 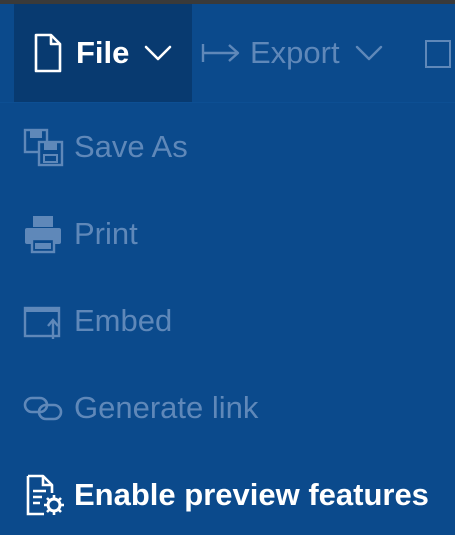 What do you see at coordinates (44, 234) in the screenshot?
I see `printer-icon` at bounding box center [44, 234].